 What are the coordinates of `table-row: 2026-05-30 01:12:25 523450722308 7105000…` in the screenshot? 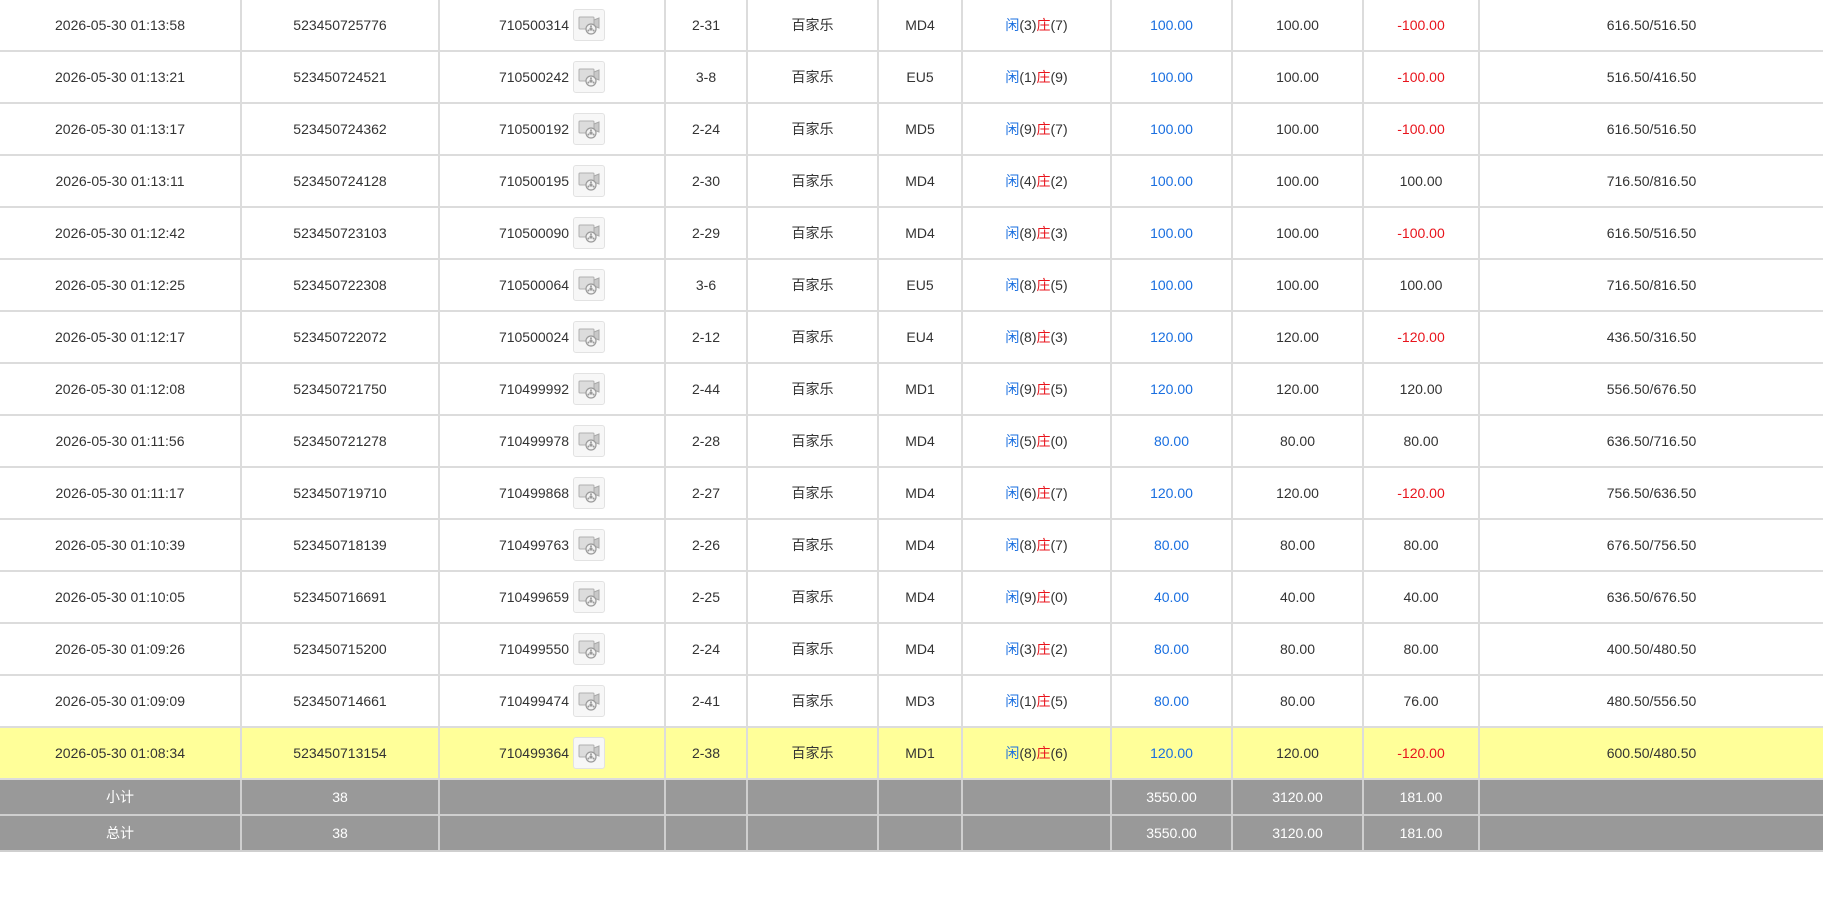 It's located at (911, 285).